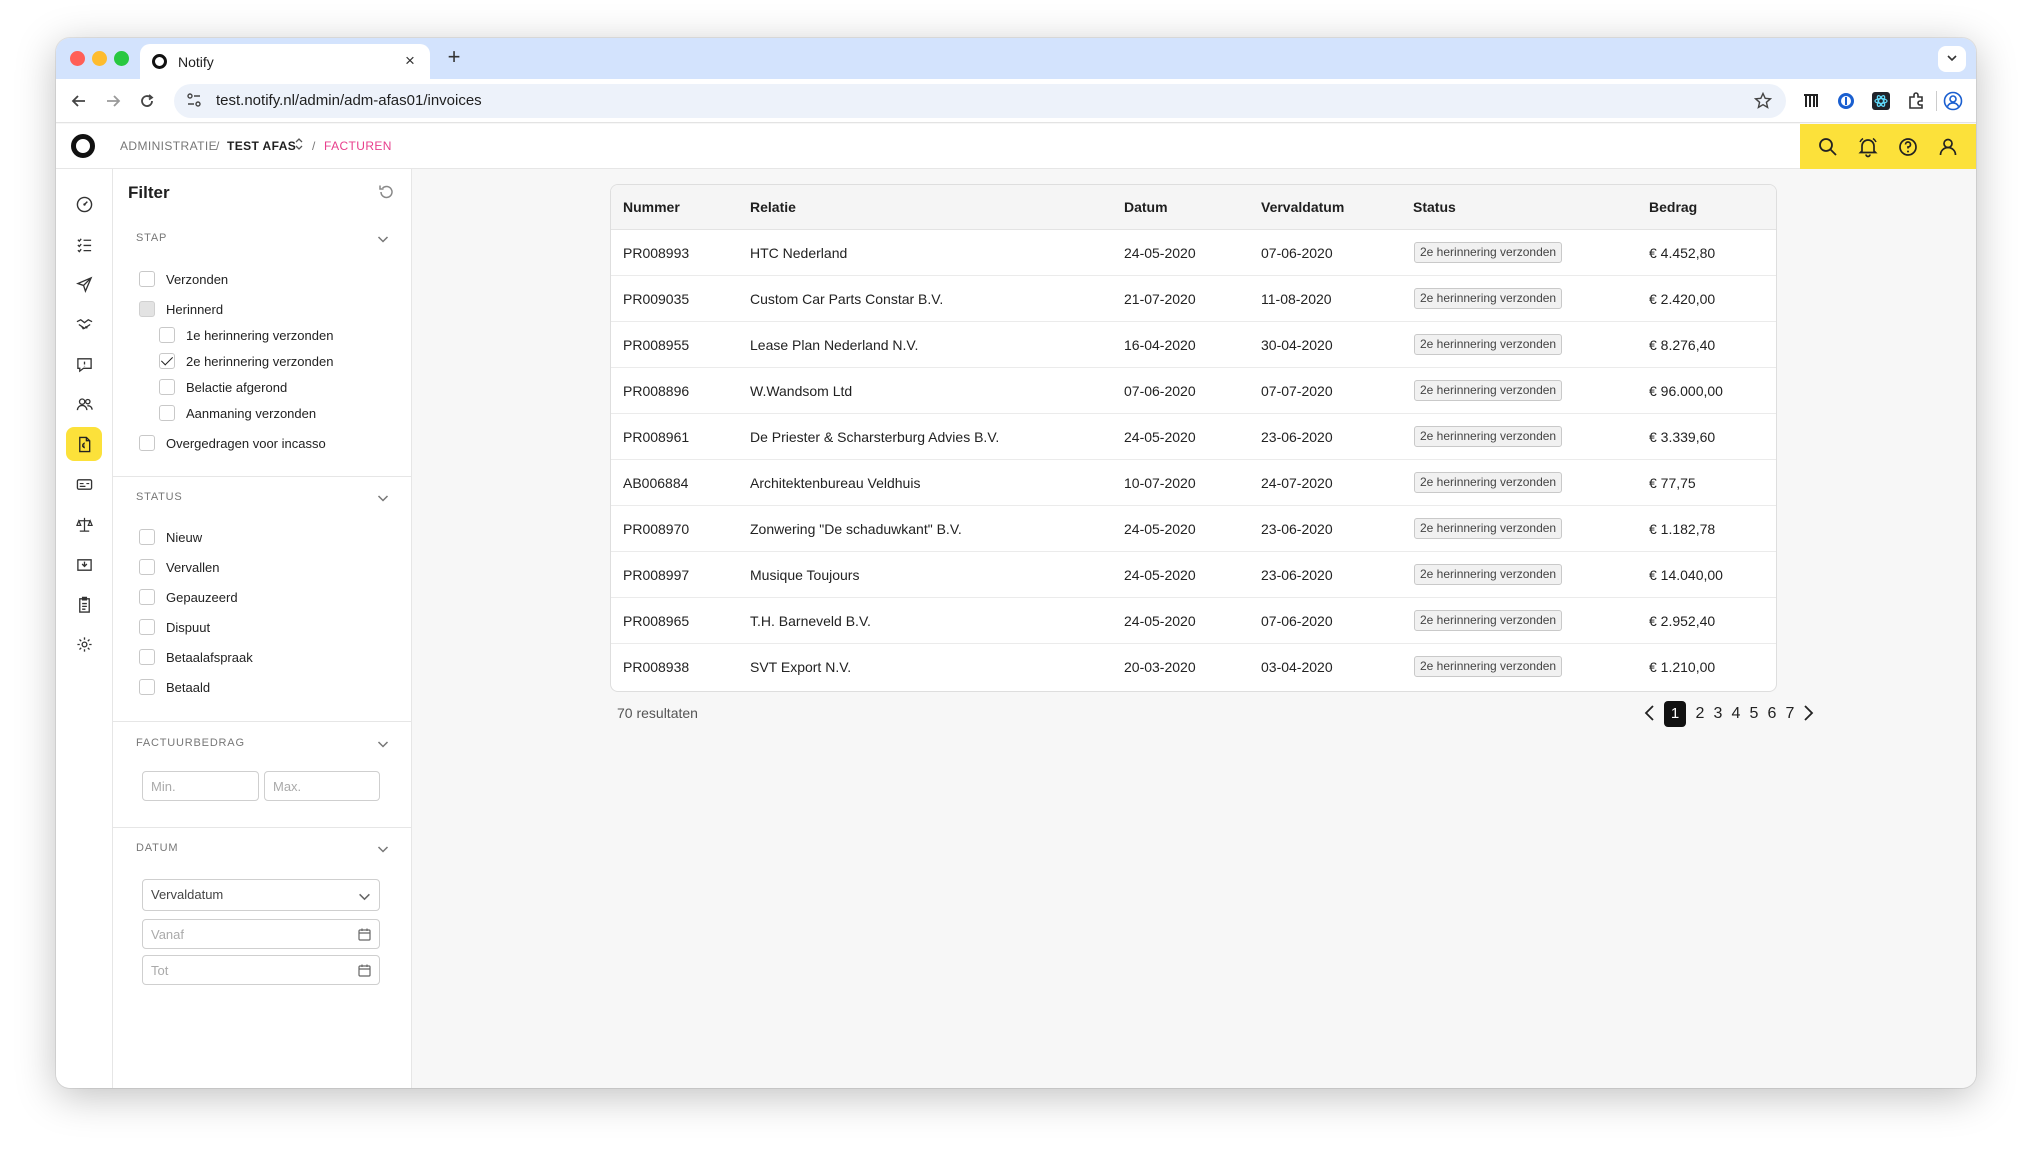 This screenshot has width=2032, height=1162. I want to click on browser-tab: Notify ×, so click(285, 61).